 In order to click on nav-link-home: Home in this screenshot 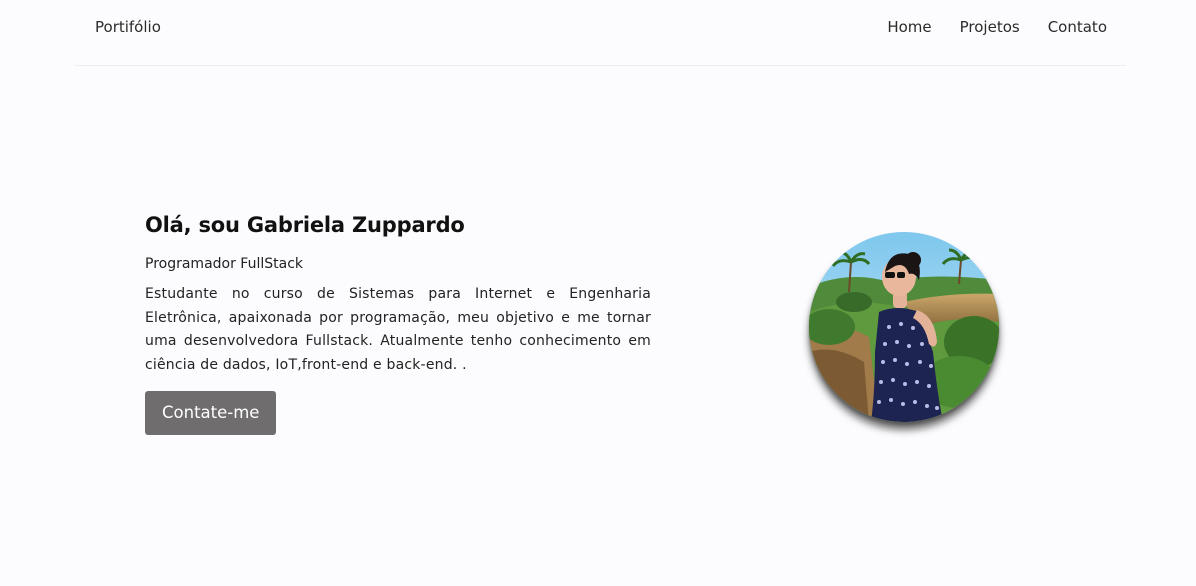, I will do `click(909, 27)`.